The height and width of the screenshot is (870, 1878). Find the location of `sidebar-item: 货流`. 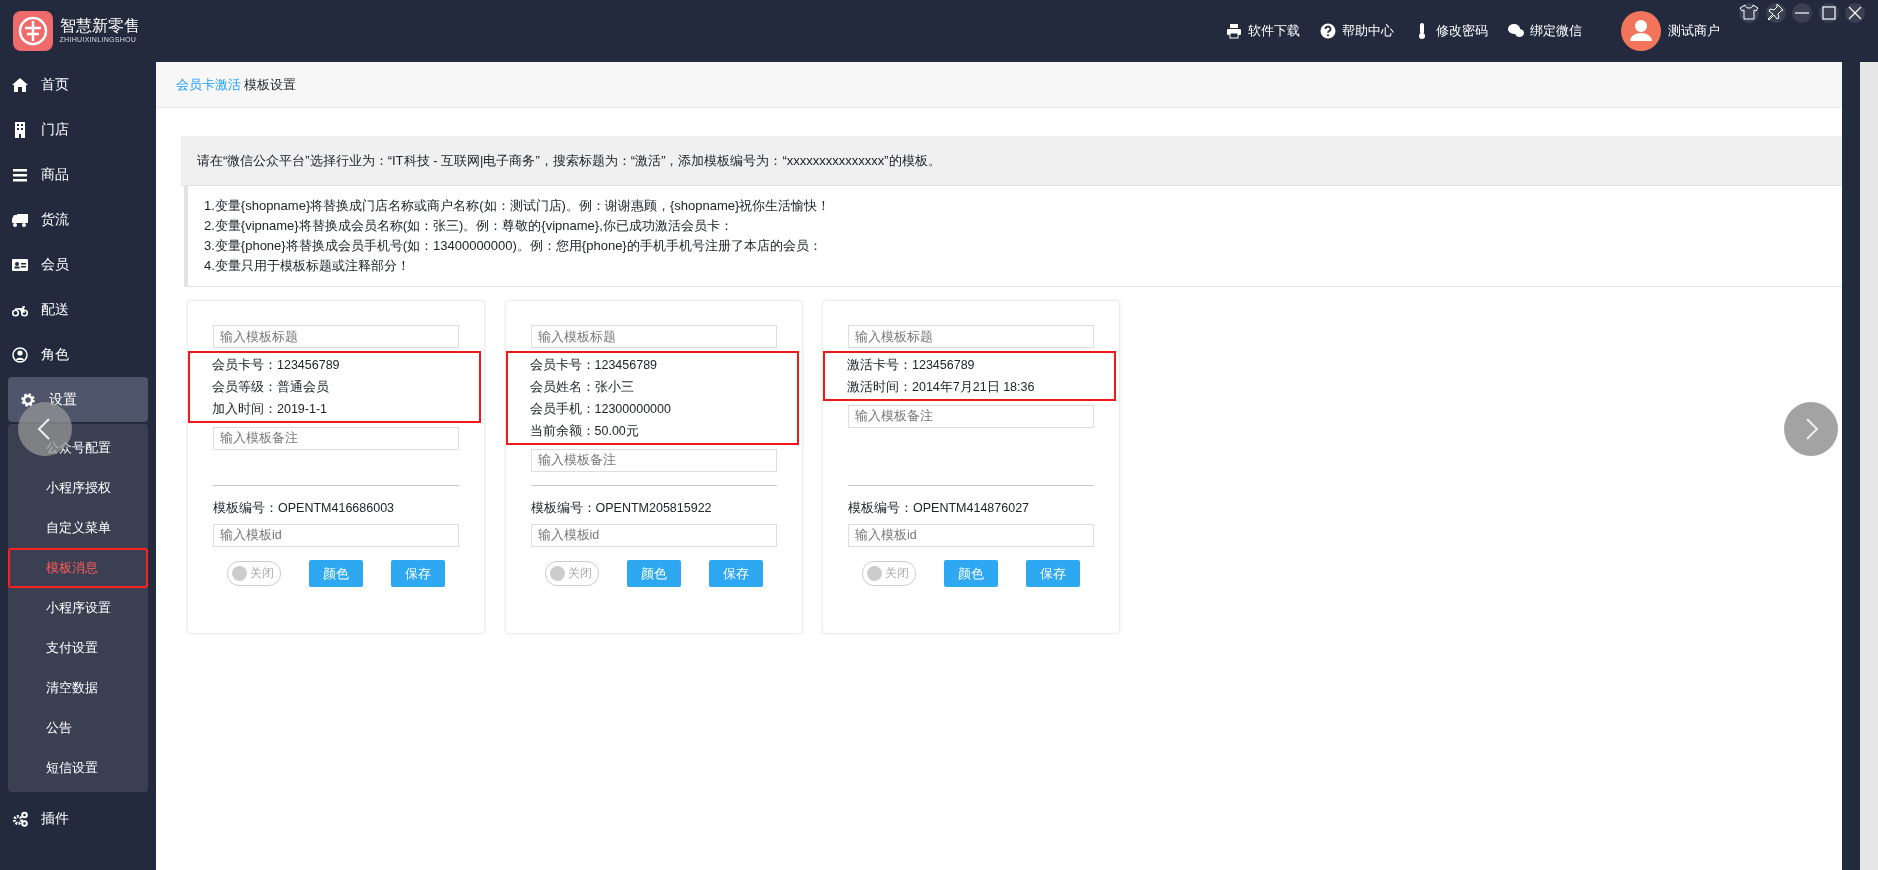

sidebar-item: 货流 is located at coordinates (78, 219).